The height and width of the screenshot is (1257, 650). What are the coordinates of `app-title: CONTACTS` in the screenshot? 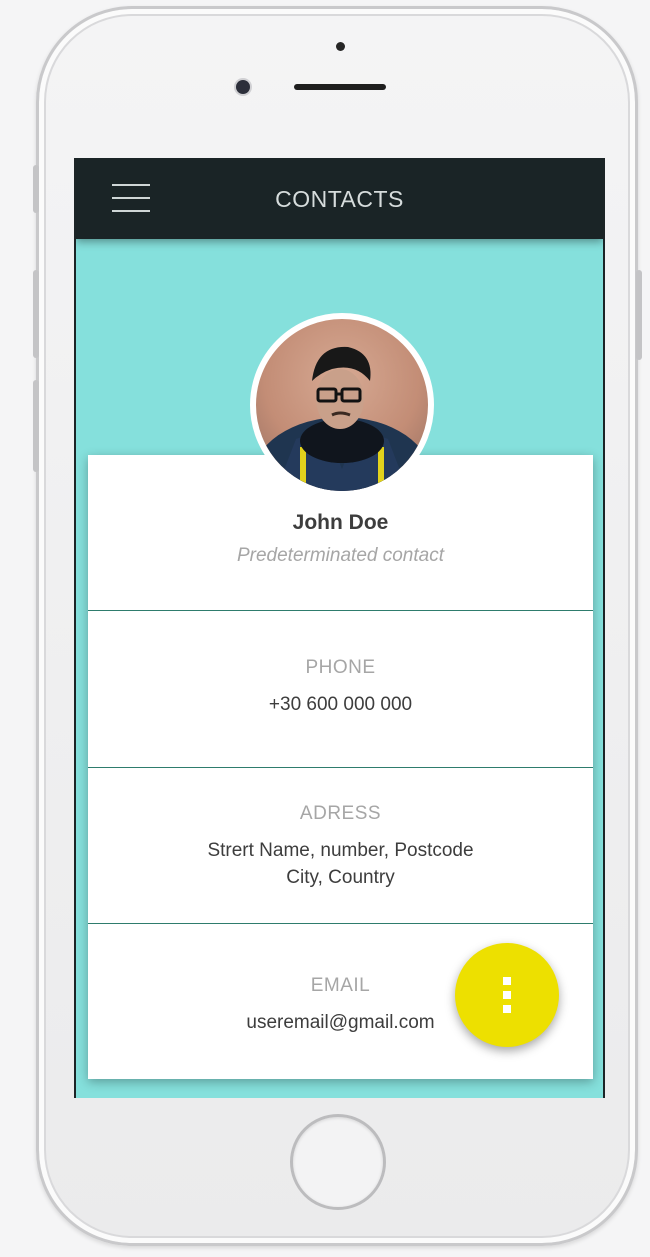 It's located at (339, 199).